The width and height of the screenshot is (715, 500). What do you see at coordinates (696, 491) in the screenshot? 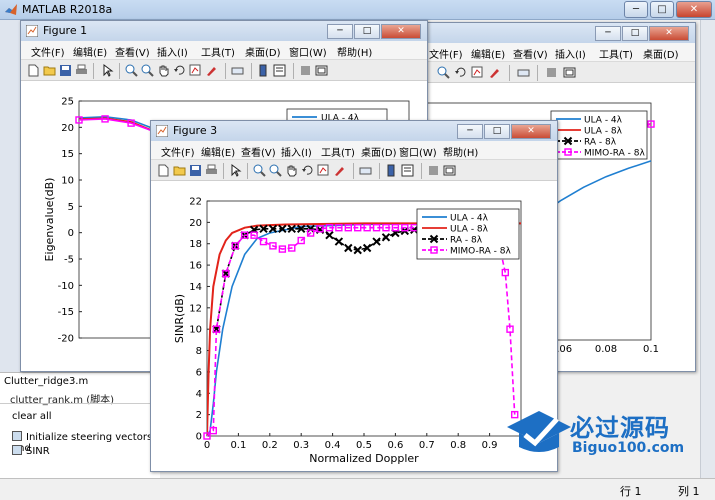
I see `col-value: 1` at bounding box center [696, 491].